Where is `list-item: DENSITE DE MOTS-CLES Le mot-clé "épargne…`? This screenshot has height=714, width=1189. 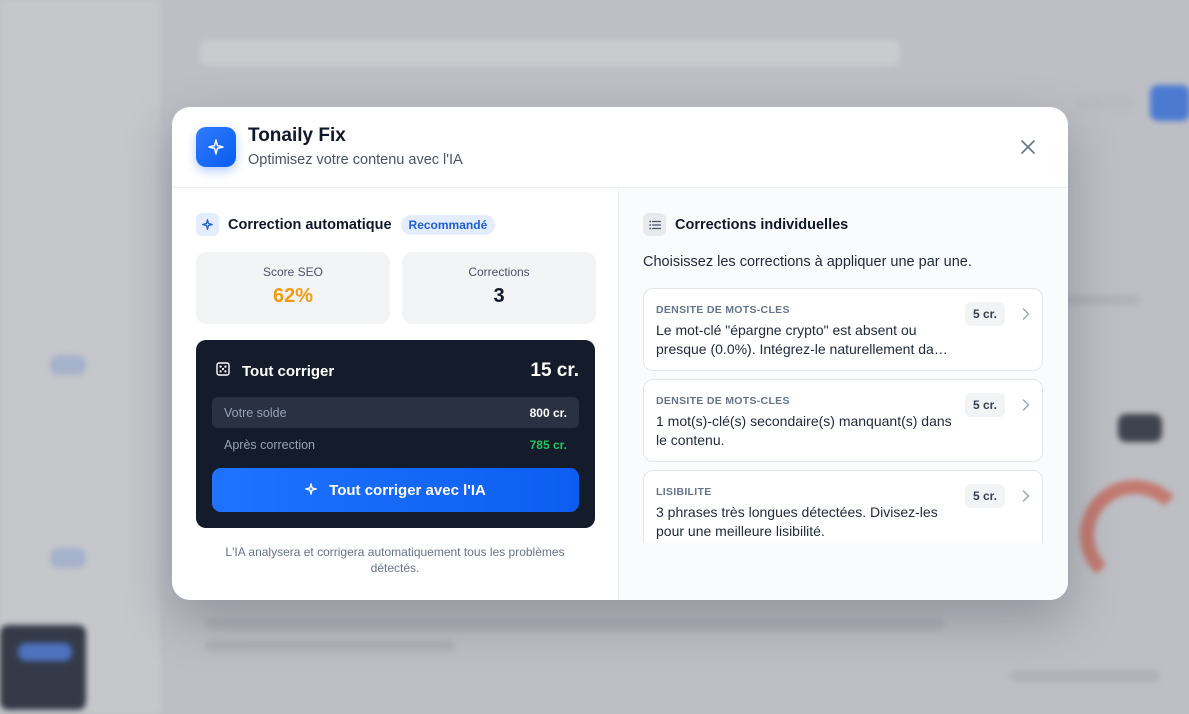
list-item: DENSITE DE MOTS-CLES Le mot-clé "épargne… is located at coordinates (843, 329).